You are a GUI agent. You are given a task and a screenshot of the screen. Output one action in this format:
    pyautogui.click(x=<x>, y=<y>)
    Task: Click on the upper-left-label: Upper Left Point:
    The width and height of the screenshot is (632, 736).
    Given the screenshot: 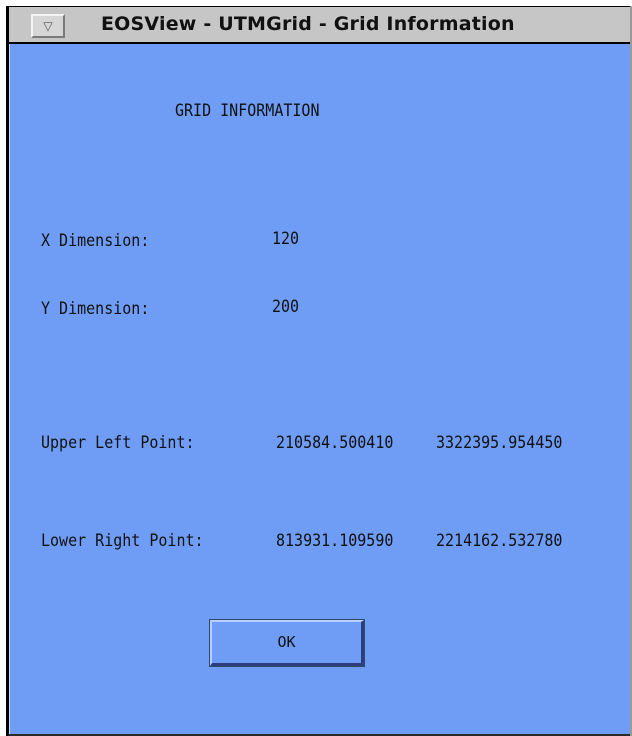 What is the action you would take?
    pyautogui.click(x=118, y=442)
    